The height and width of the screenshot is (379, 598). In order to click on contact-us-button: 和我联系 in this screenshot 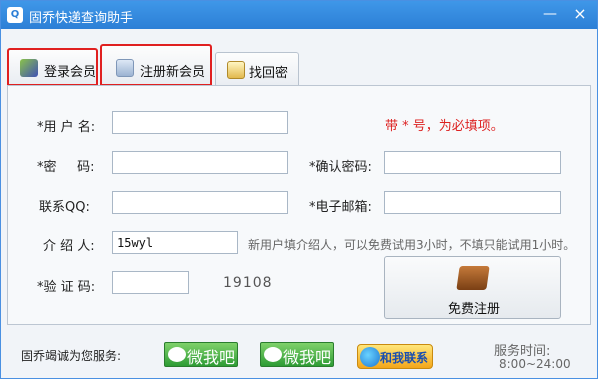, I will do `click(395, 356)`.